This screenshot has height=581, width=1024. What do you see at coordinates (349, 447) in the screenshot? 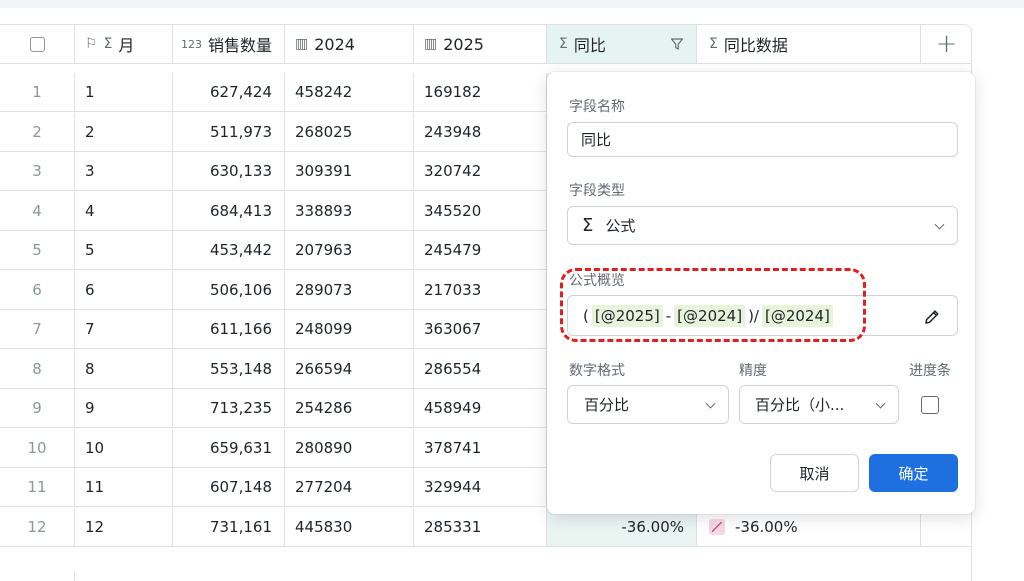
I see `cell-2024: 280890` at bounding box center [349, 447].